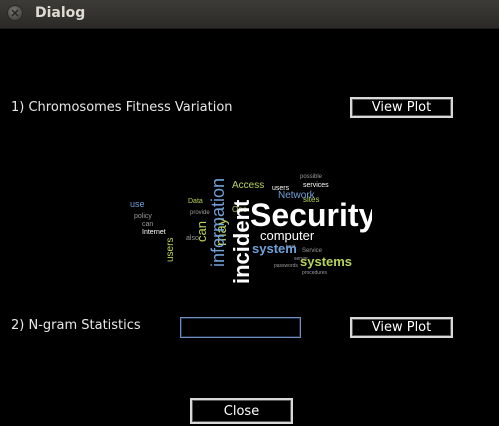 The image size is (499, 426). Describe the element at coordinates (218, 222) in the screenshot. I see `word-information: information` at that location.